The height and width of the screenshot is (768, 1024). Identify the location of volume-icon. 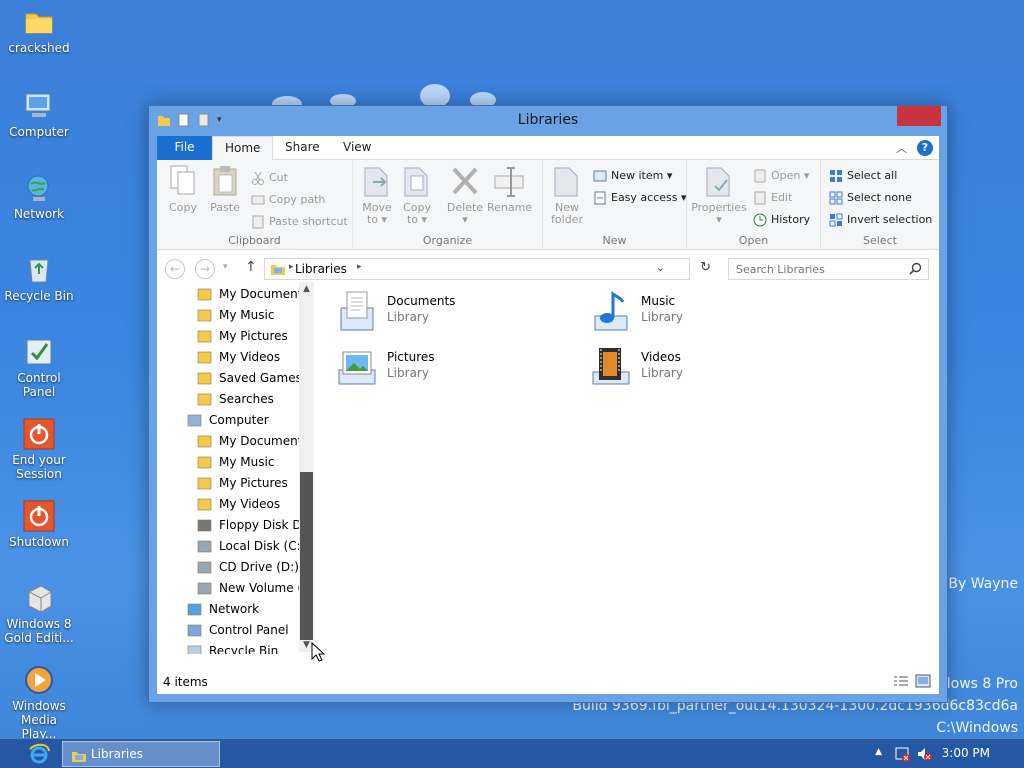
(204, 588).